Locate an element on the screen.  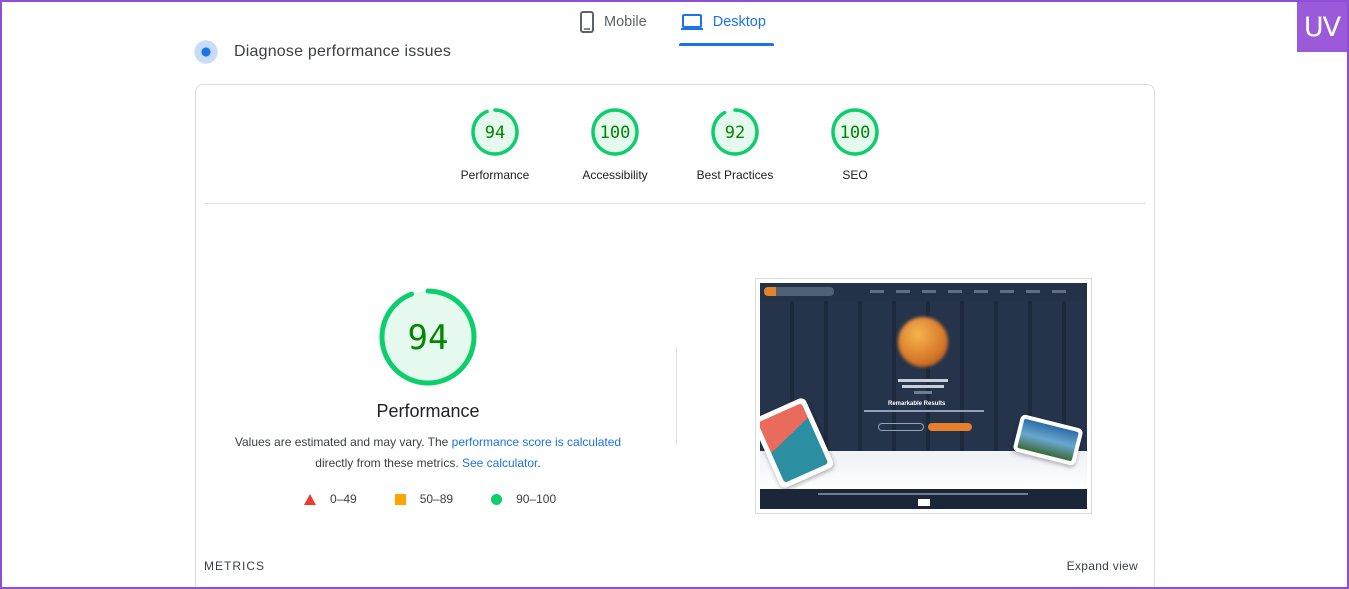
gauge-performance-label: Performance is located at coordinates (495, 175).